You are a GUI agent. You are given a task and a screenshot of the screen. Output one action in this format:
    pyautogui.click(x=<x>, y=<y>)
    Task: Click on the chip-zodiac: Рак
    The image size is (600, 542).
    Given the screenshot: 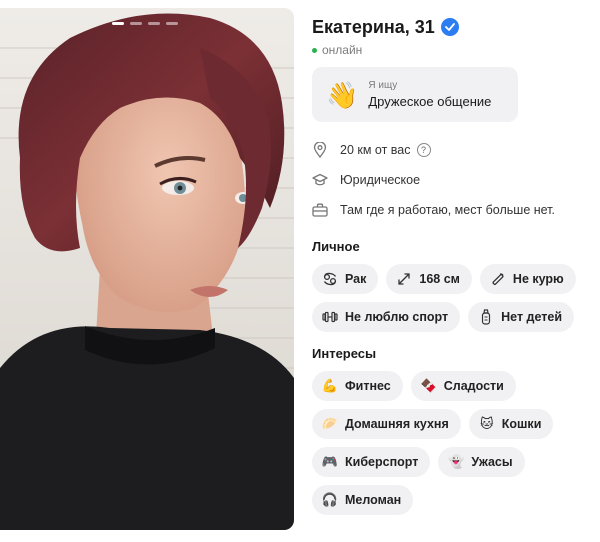 What is the action you would take?
    pyautogui.click(x=345, y=279)
    